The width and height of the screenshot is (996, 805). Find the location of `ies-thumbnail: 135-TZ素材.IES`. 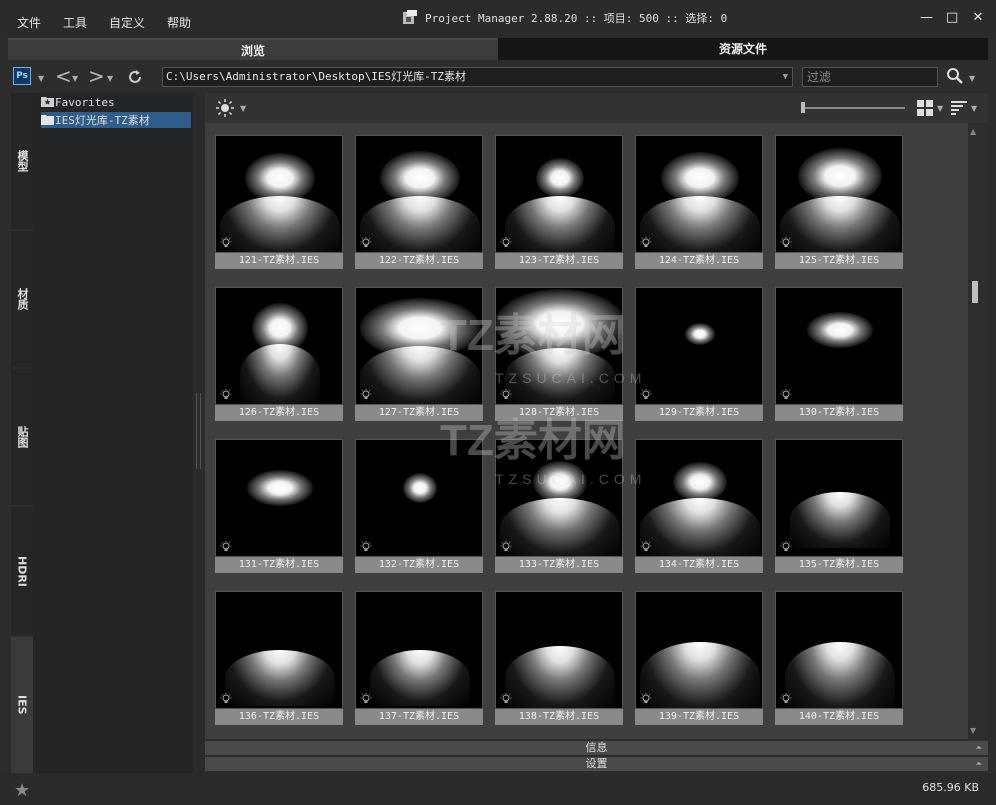

ies-thumbnail: 135-TZ素材.IES is located at coordinates (839, 507).